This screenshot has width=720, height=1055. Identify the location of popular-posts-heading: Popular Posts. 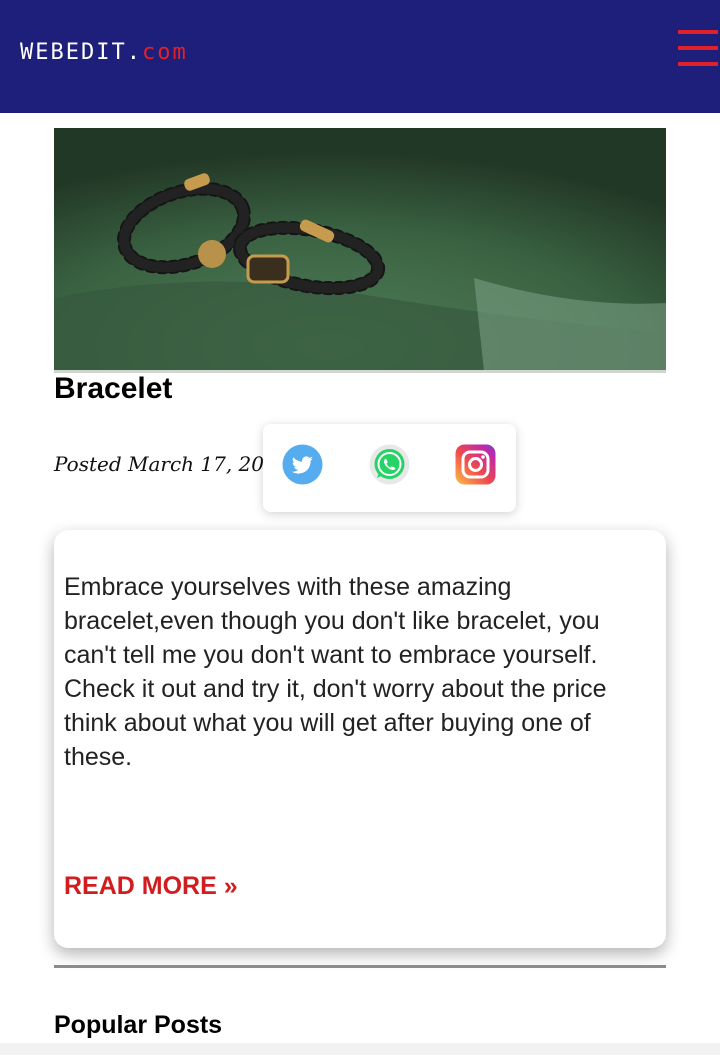
(138, 1025).